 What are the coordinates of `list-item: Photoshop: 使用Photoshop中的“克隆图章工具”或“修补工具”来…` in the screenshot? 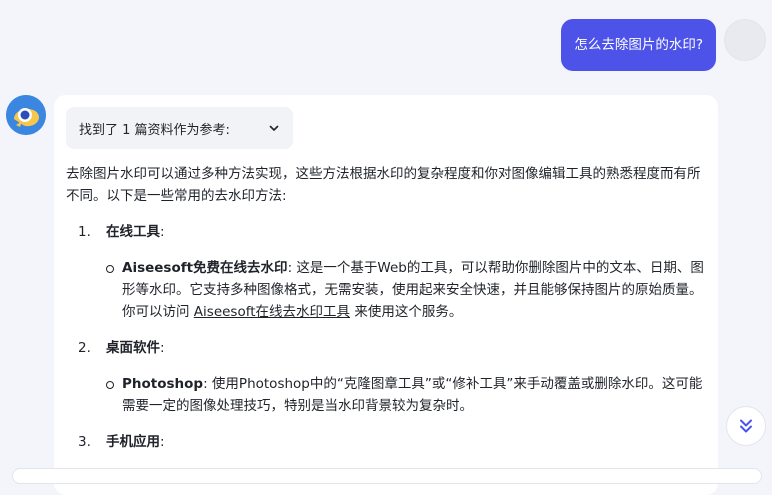 It's located at (386, 395).